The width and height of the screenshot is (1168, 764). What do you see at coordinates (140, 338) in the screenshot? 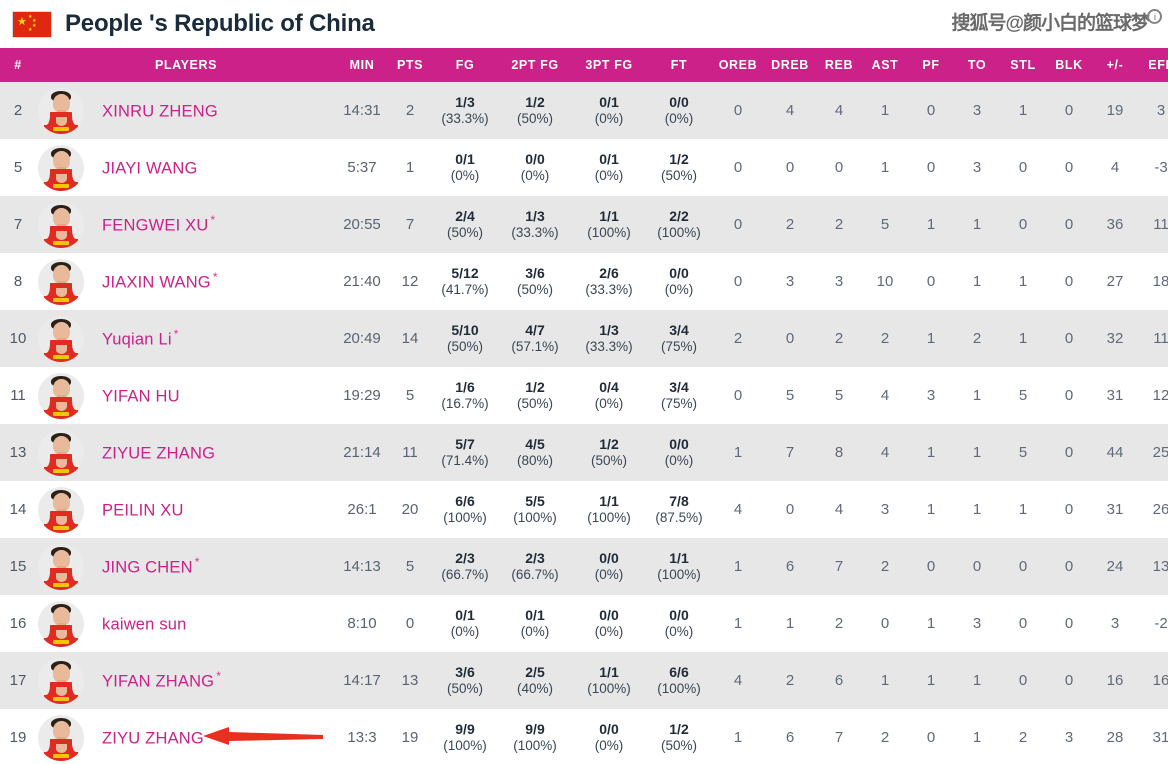
I see `player-name: Yuqian Li *` at bounding box center [140, 338].